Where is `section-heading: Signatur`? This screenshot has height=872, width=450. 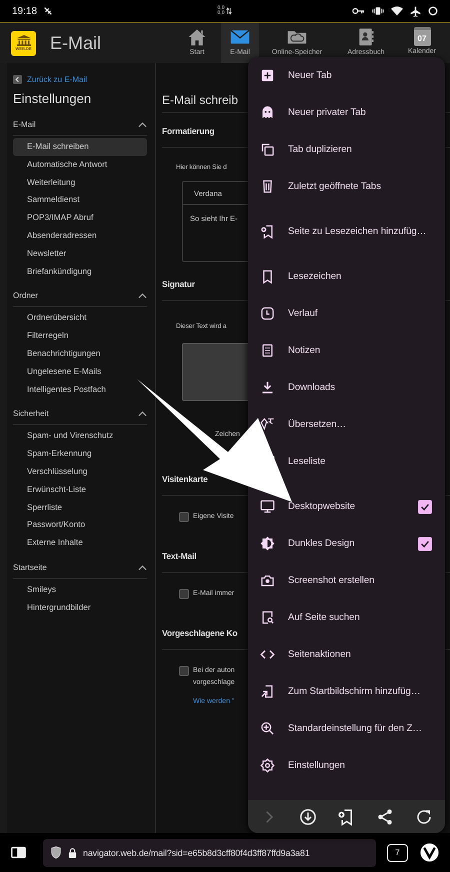
section-heading: Signatur is located at coordinates (178, 284).